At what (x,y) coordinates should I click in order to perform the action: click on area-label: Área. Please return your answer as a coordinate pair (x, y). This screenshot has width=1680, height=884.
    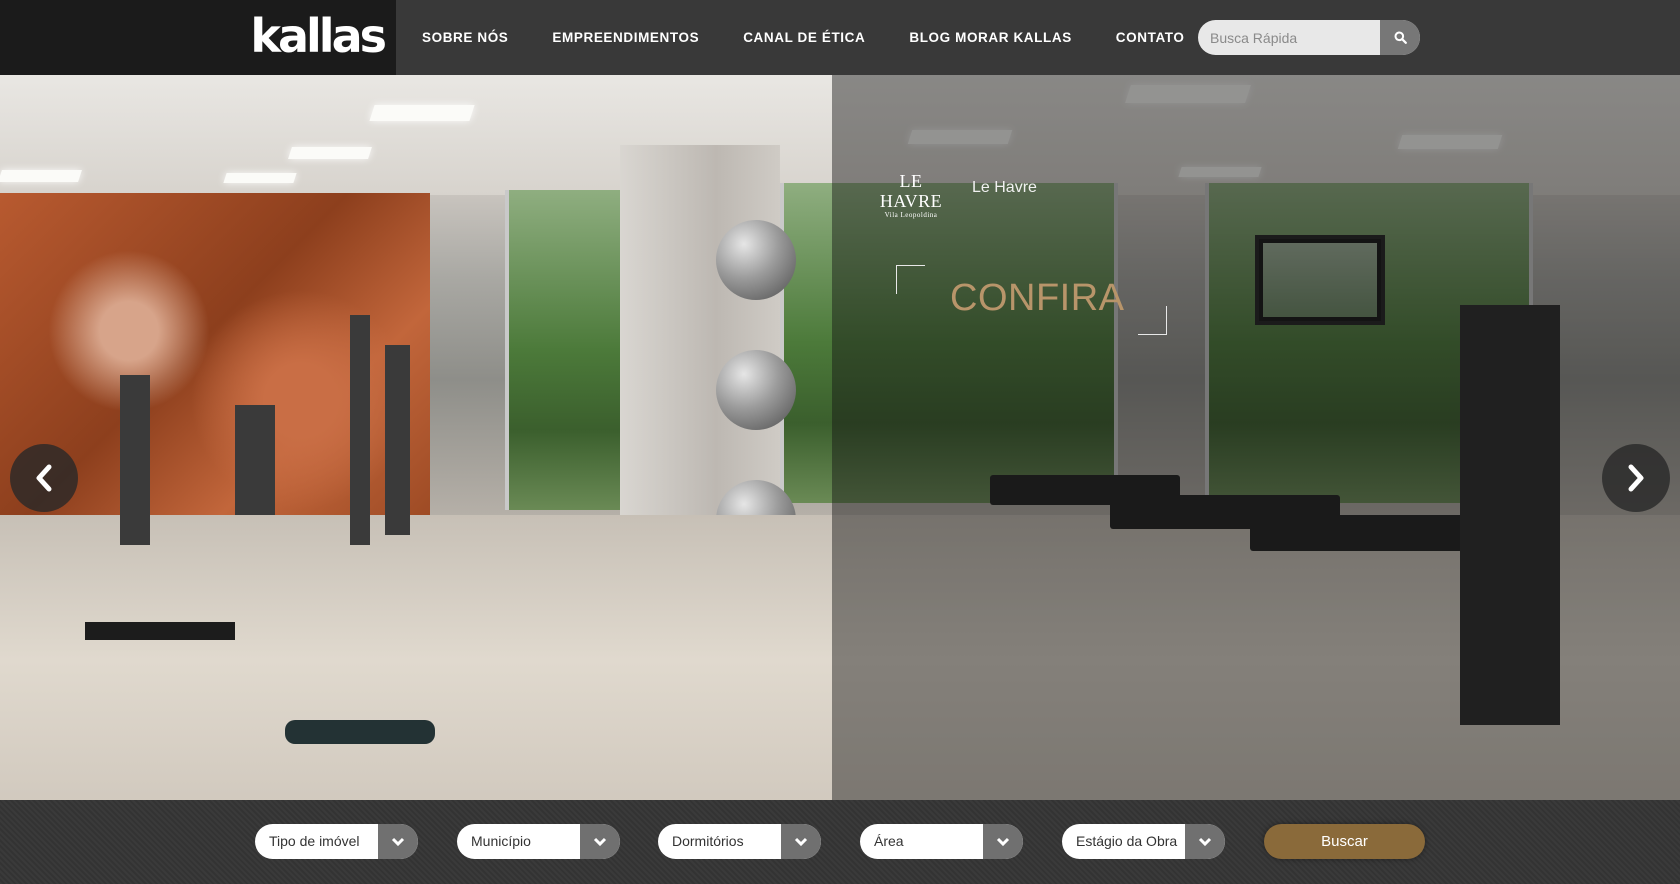
    Looking at the image, I should click on (889, 841).